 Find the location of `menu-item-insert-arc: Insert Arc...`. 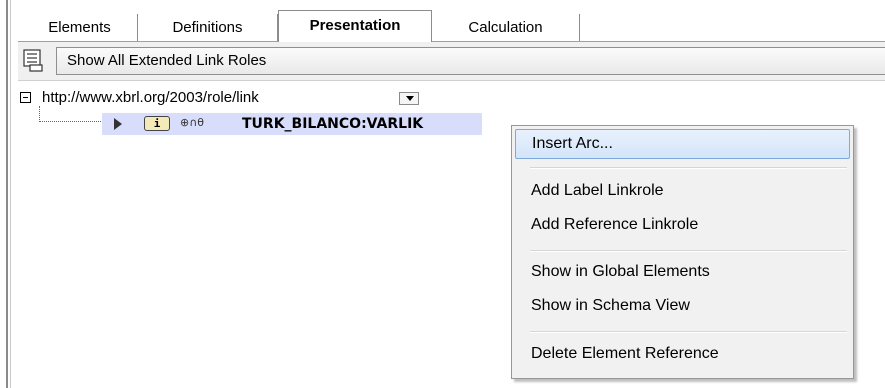

menu-item-insert-arc: Insert Arc... is located at coordinates (682, 144).